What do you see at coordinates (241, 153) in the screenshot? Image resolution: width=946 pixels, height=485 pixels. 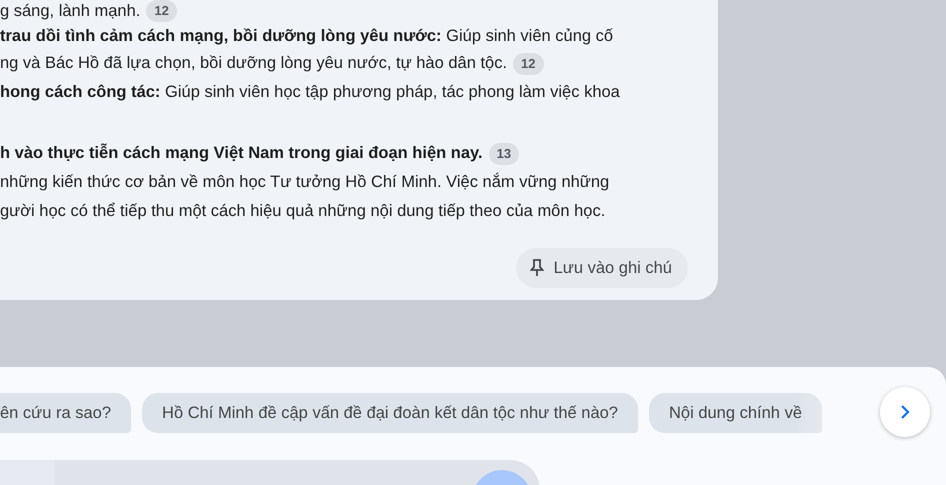 I see `answer-text: h vào thực tiễn cách mạng Việt Nam trong giai đoạn hiện nay.` at bounding box center [241, 153].